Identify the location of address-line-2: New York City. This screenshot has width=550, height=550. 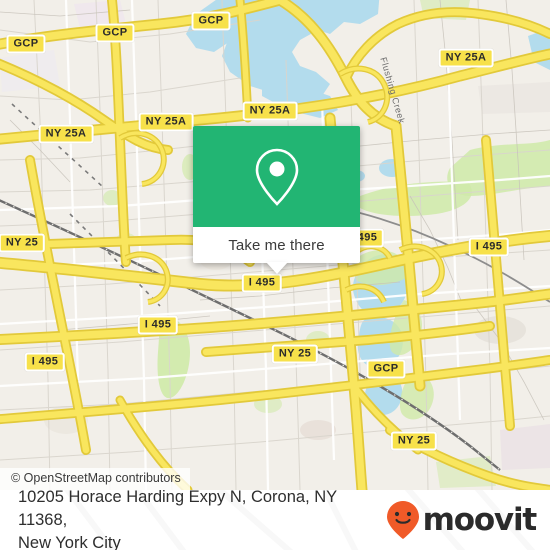
(69, 541).